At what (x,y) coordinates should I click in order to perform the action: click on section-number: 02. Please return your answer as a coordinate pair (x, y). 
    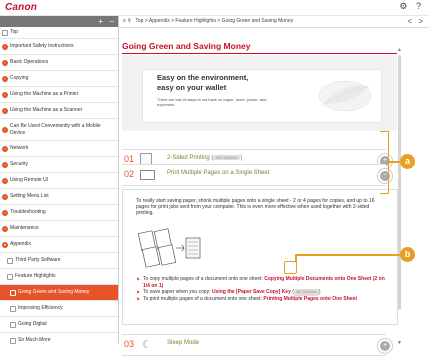
    Looking at the image, I should click on (129, 174).